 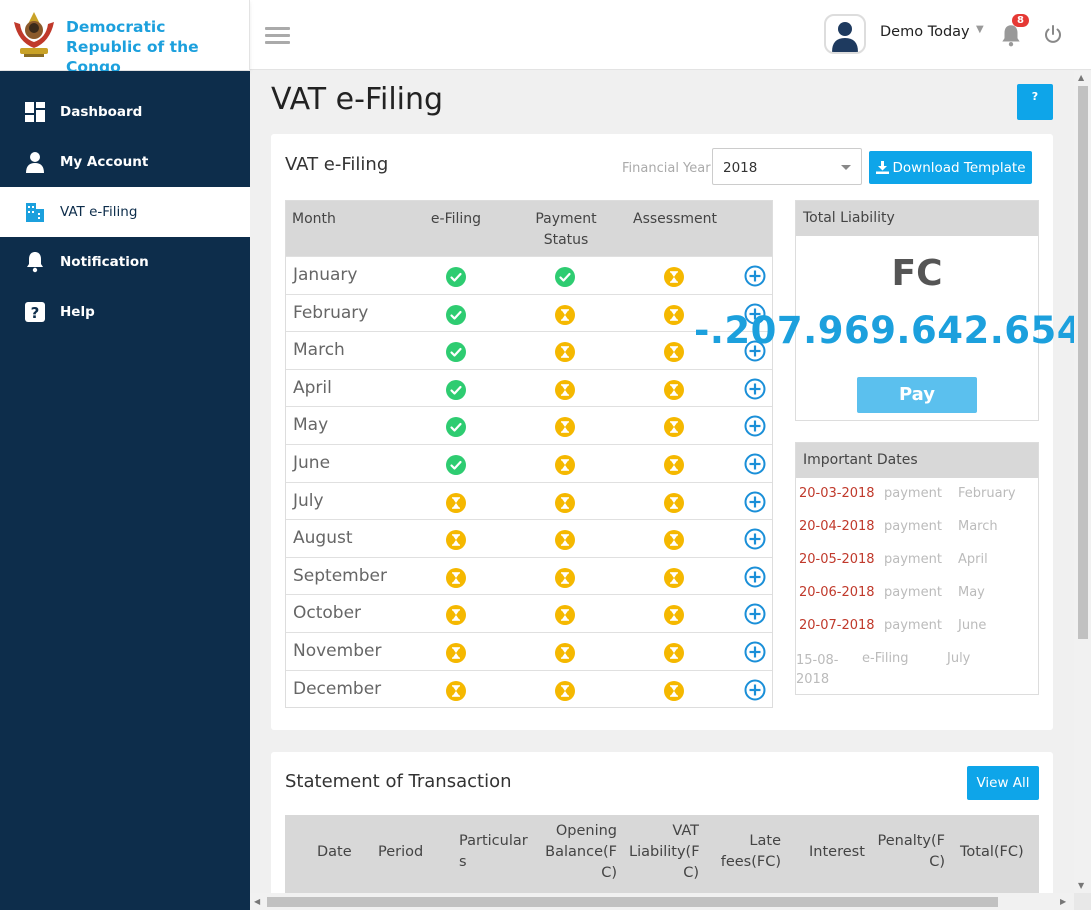 What do you see at coordinates (917, 273) in the screenshot?
I see `liability-currency: FC` at bounding box center [917, 273].